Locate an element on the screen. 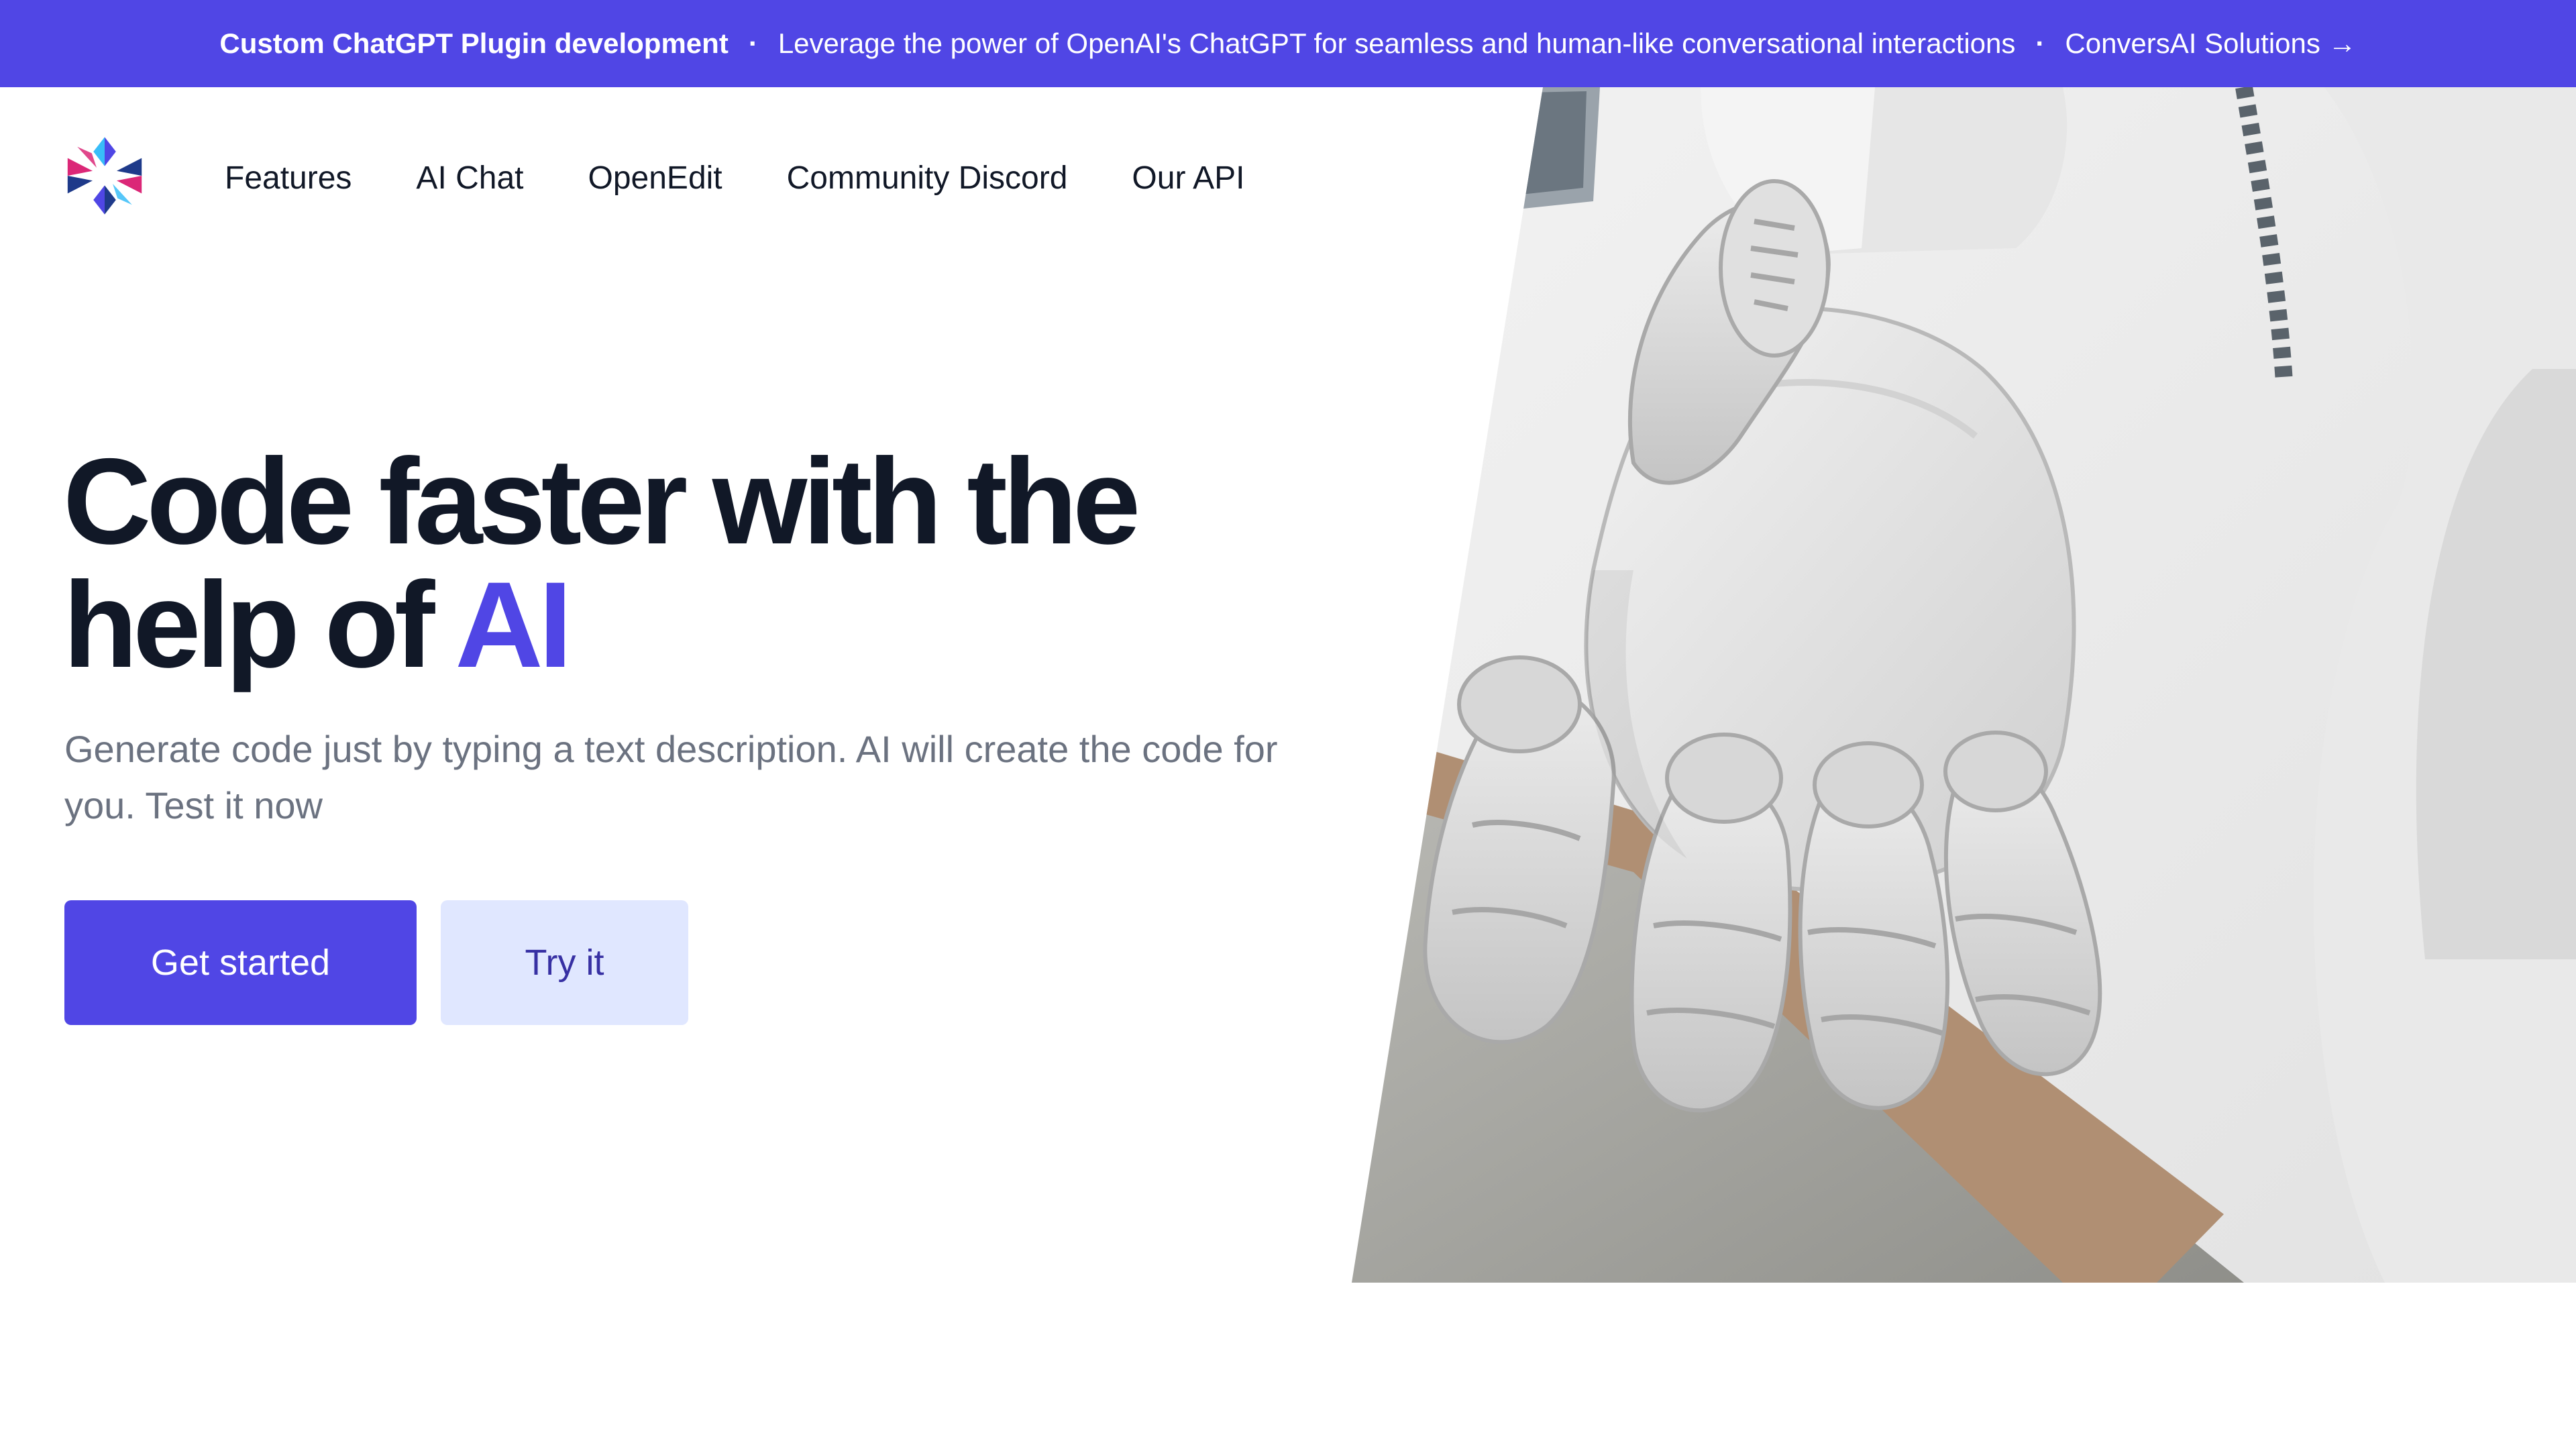 This screenshot has width=2576, height=1449. snowflake-logo-icon is located at coordinates (104, 176).